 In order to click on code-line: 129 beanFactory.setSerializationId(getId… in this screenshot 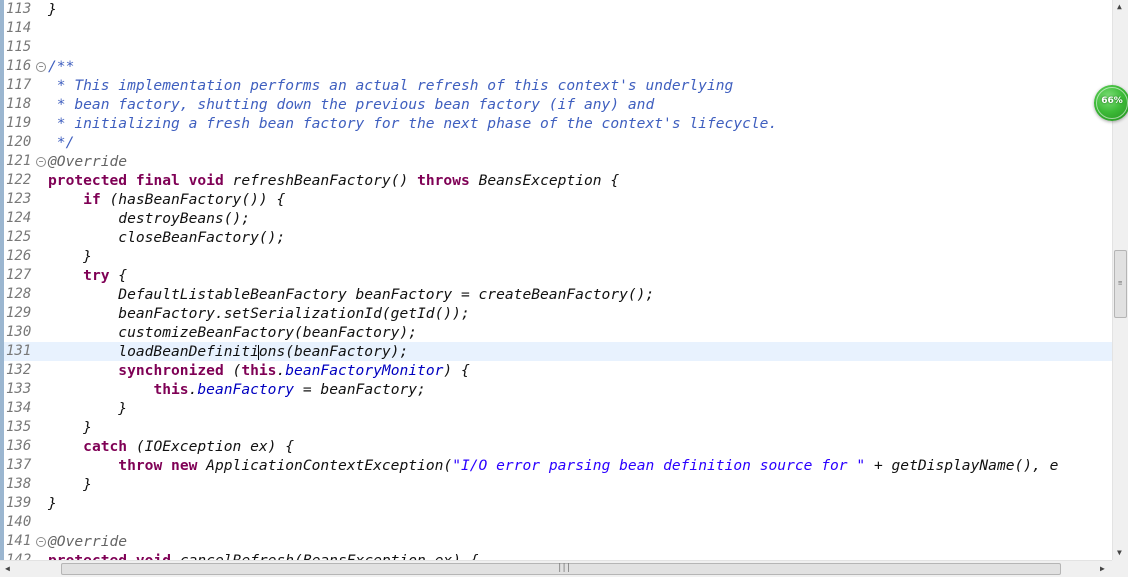, I will do `click(558, 313)`.